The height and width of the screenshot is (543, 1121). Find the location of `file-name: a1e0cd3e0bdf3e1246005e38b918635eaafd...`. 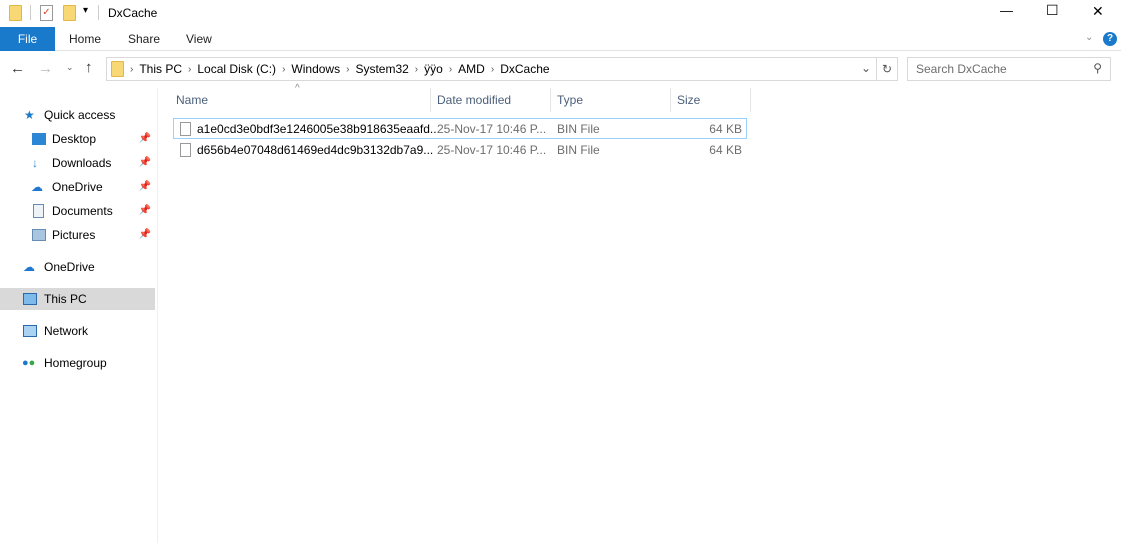

file-name: a1e0cd3e0bdf3e1246005e38b918635eaafd... is located at coordinates (318, 129).